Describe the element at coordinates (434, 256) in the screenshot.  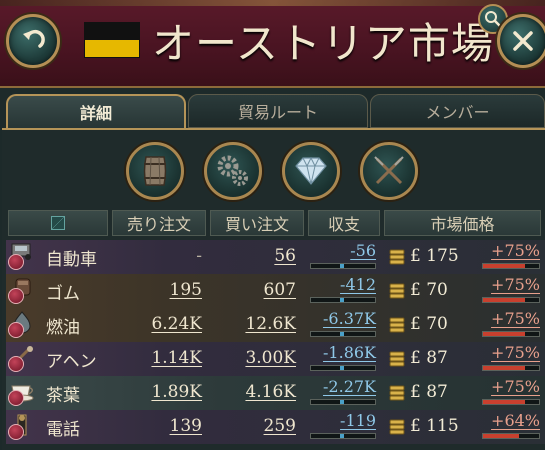
I see `market-price-value: £ 175` at that location.